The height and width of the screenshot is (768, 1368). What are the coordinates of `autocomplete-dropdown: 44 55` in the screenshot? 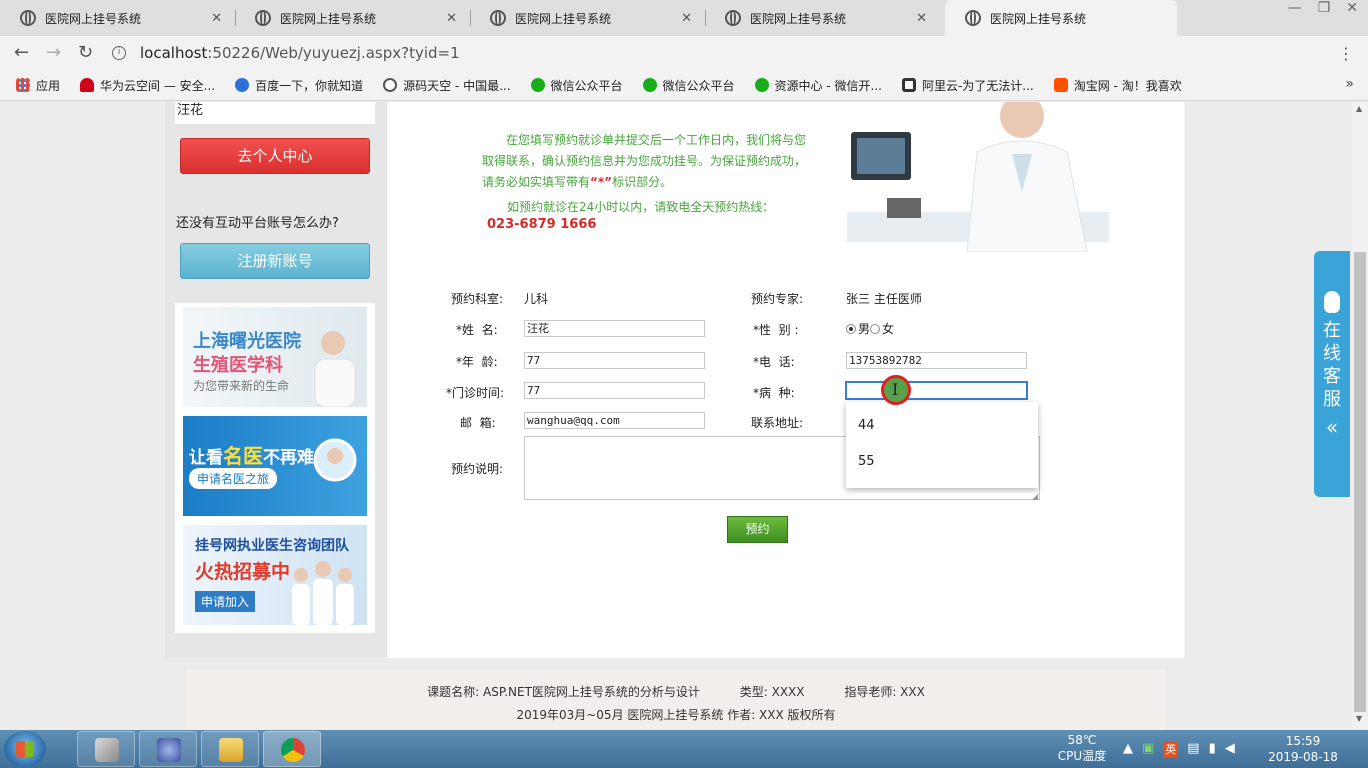 It's located at (942, 445).